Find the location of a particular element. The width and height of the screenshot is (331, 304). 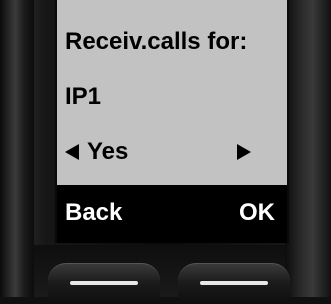

triangle-right-icon is located at coordinates (244, 152).